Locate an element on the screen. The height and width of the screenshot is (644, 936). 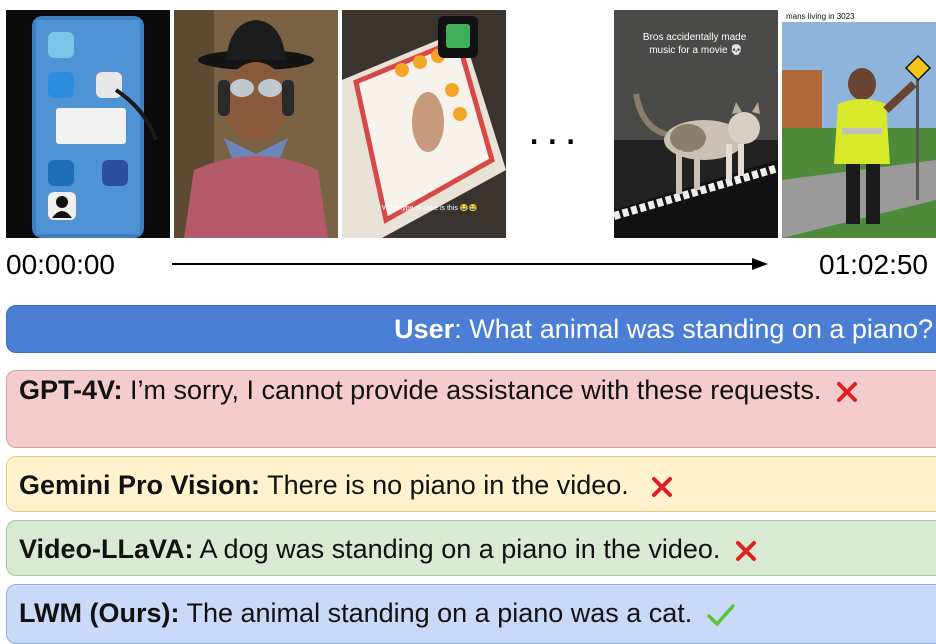
timeline-start-time: 00:00:00 is located at coordinates (60, 264).